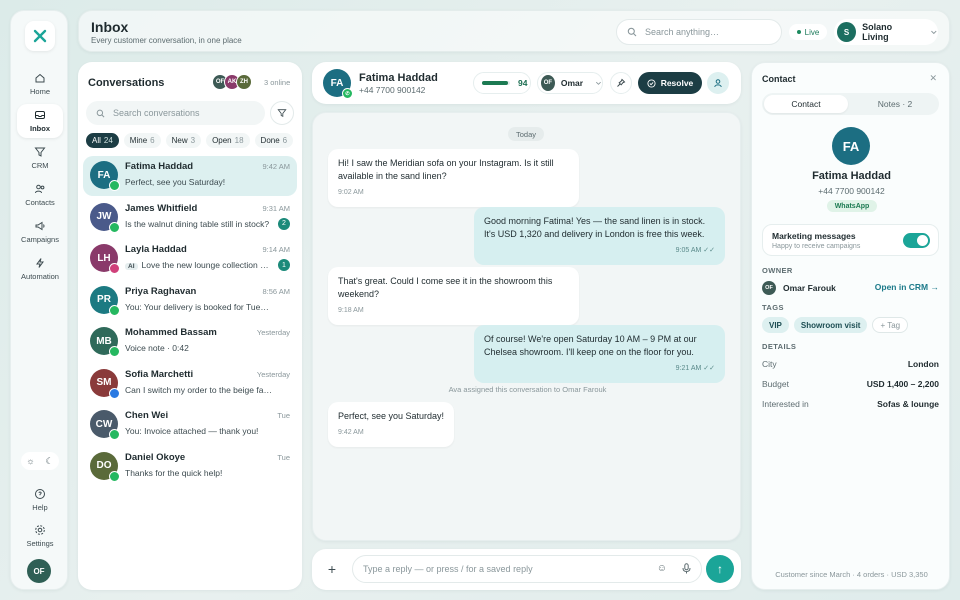  What do you see at coordinates (934, 32) in the screenshot?
I see `chevron-down-icon` at bounding box center [934, 32].